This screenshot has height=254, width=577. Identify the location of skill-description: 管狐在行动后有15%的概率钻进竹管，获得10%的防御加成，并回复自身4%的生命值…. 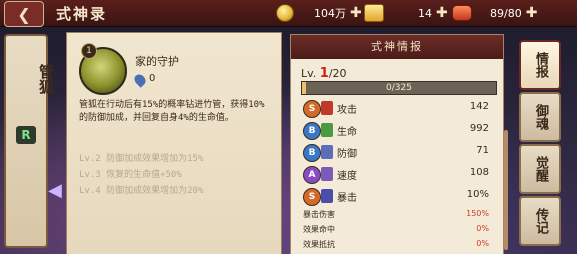
(172, 111).